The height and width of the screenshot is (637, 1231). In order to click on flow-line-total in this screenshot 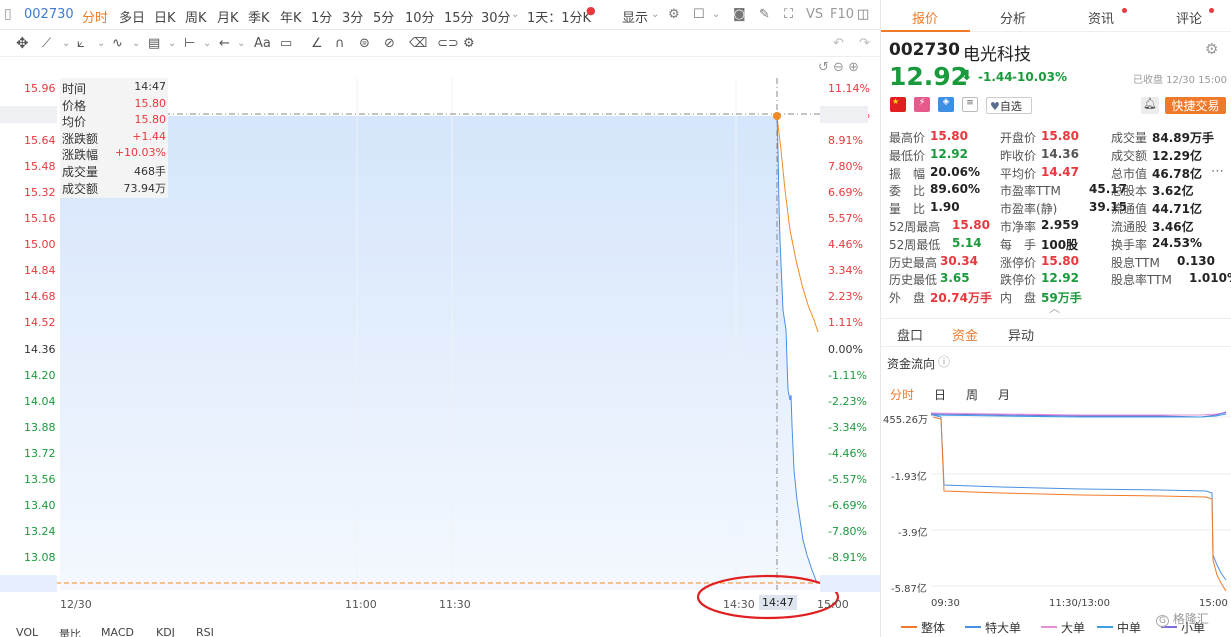, I will do `click(1079, 504)`.